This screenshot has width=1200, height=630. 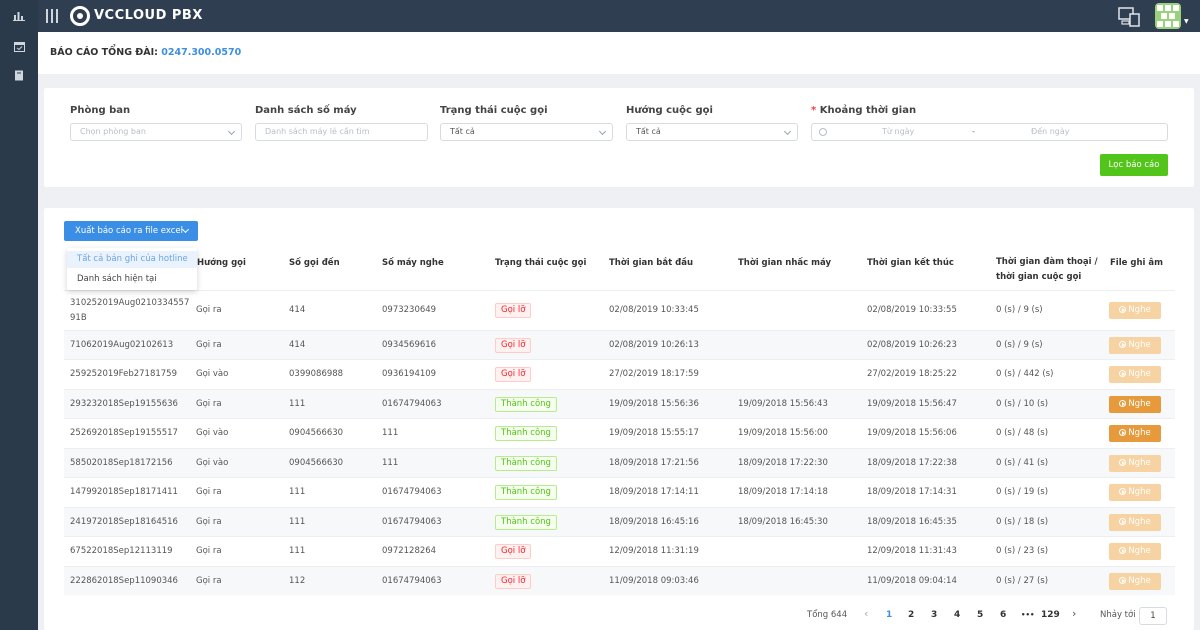 What do you see at coordinates (1050, 615) in the screenshot?
I see `page-129: 129` at bounding box center [1050, 615].